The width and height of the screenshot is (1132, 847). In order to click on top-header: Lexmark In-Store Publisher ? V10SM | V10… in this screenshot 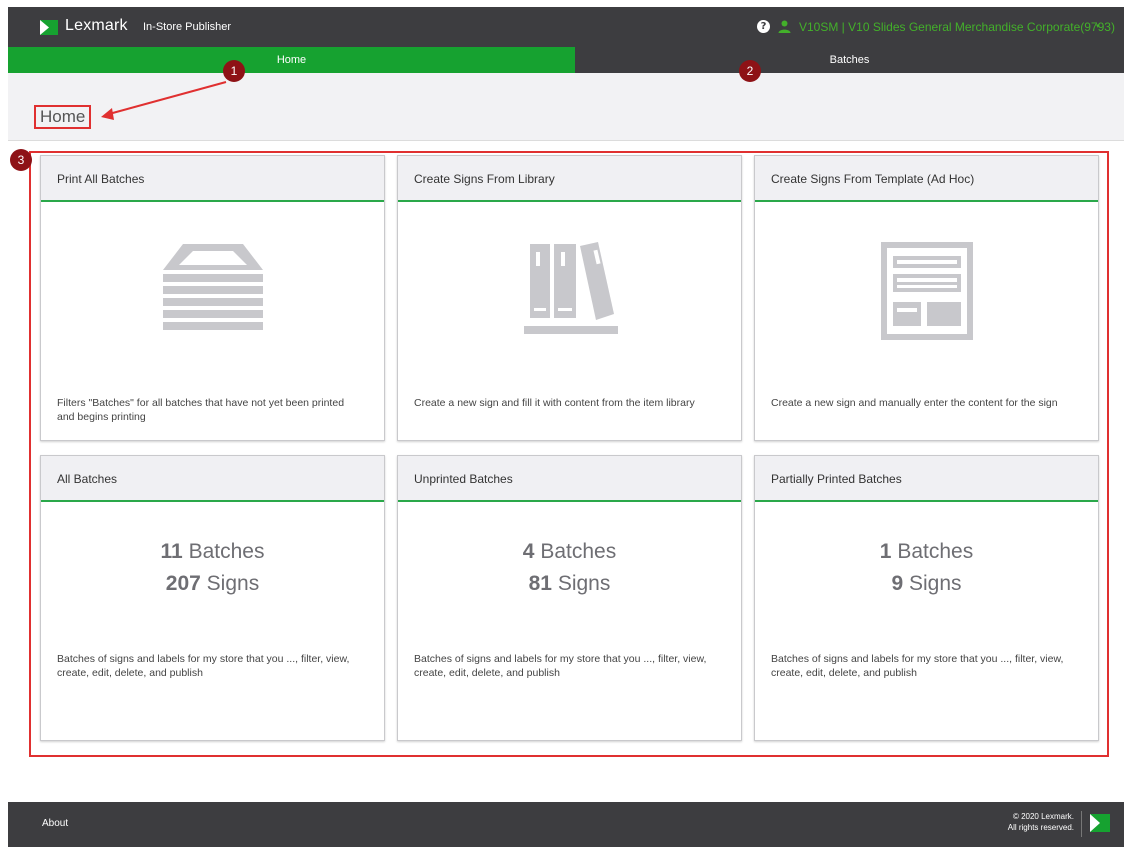, I will do `click(566, 27)`.